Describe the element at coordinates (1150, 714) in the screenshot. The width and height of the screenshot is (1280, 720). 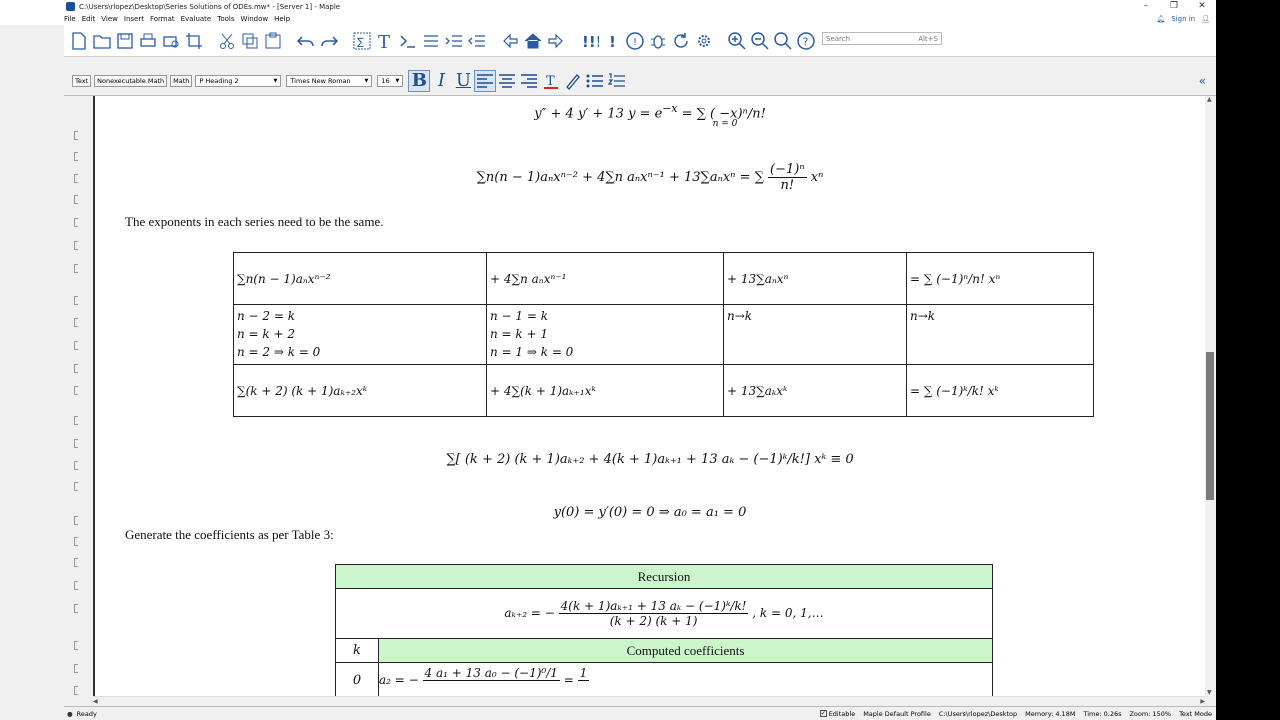
I see `zoom-label: Zoom: 150%` at that location.